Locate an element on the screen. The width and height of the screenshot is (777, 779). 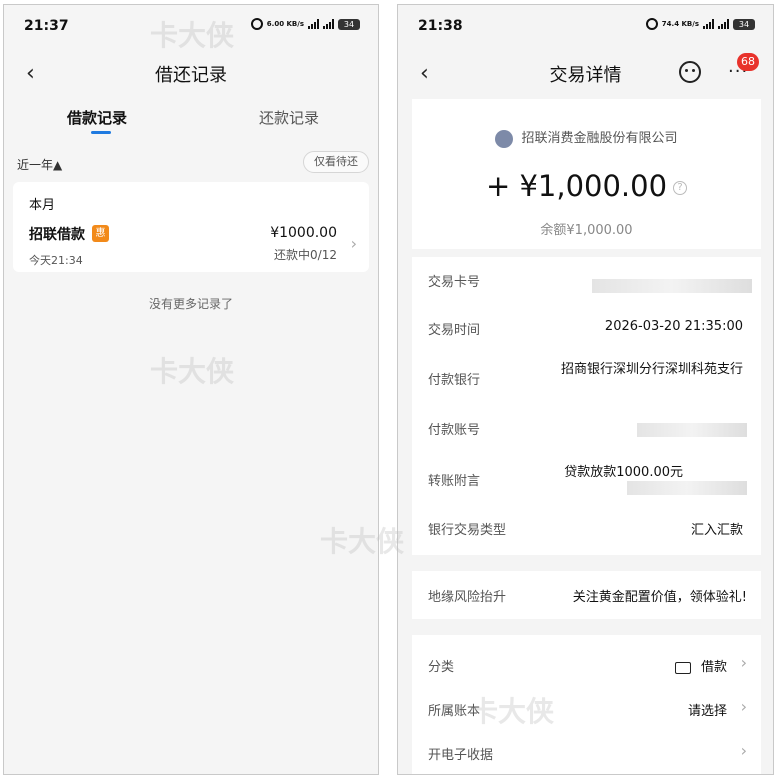
detail-label: 银行交易类型 is located at coordinates (467, 530).